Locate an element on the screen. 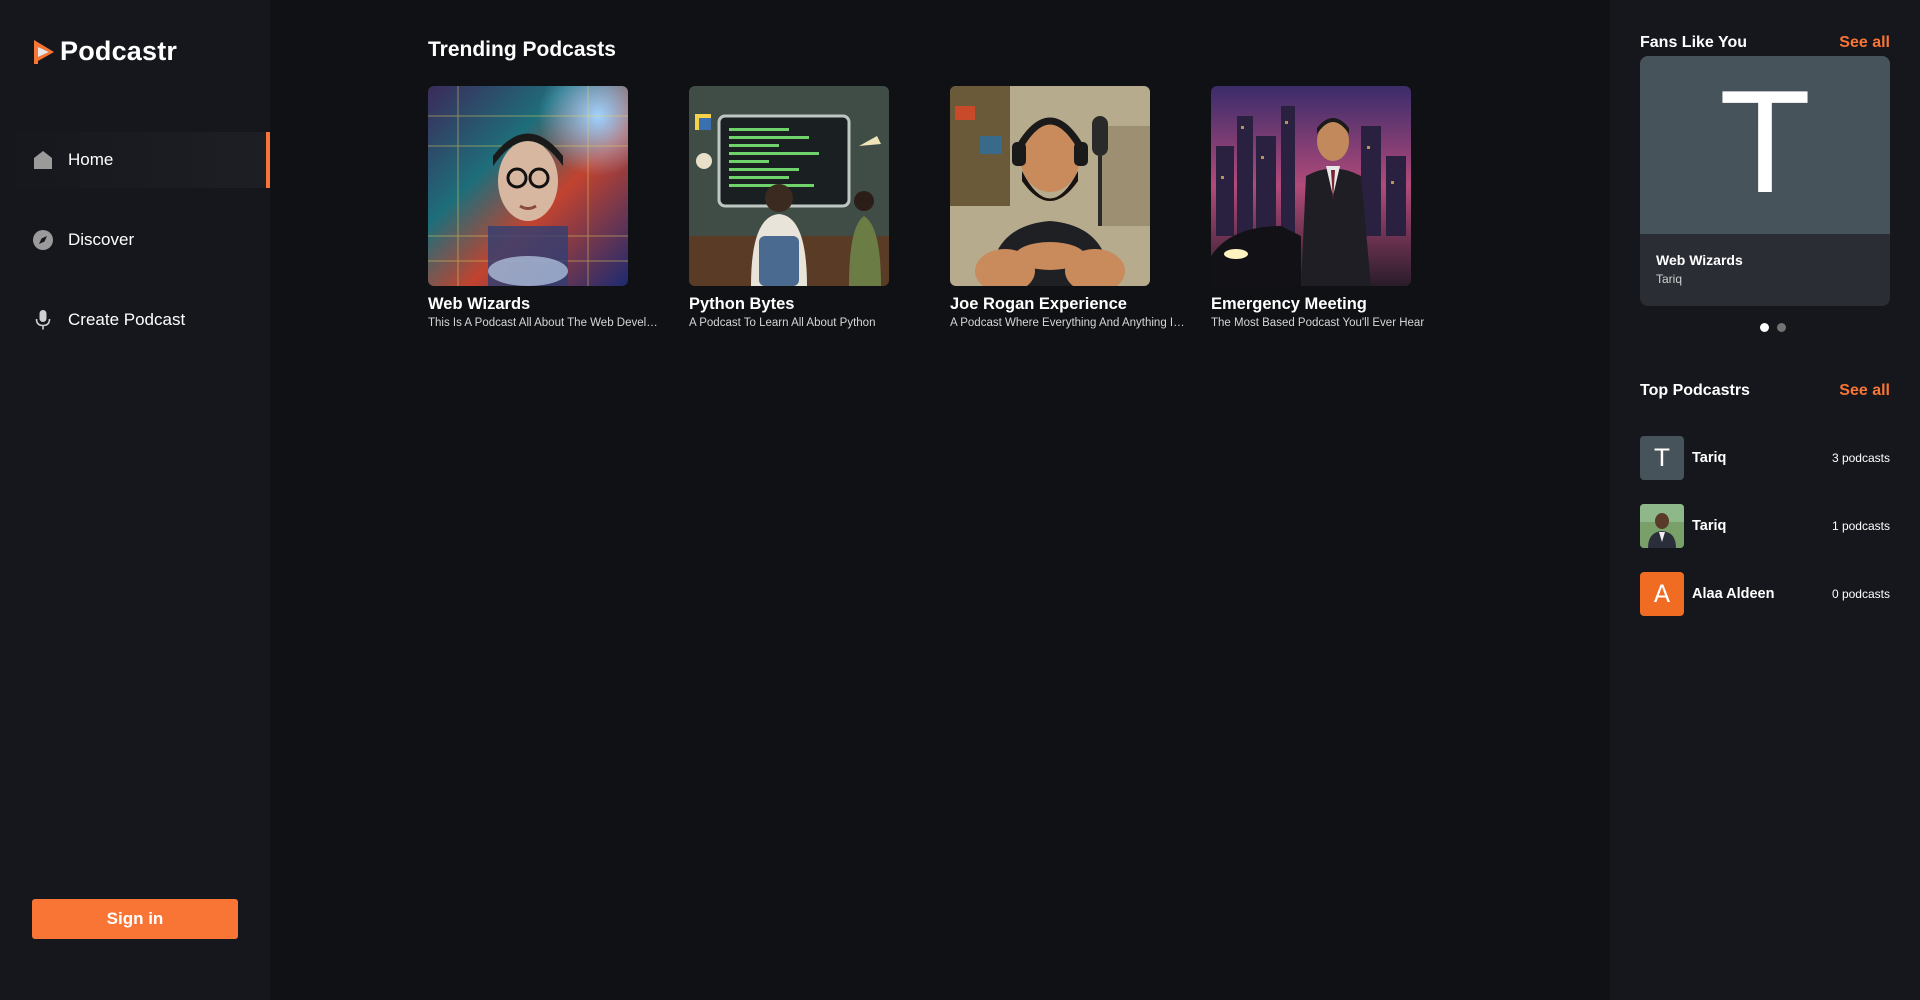 The width and height of the screenshot is (1920, 1000). avatar-letter: T is located at coordinates (1662, 458).